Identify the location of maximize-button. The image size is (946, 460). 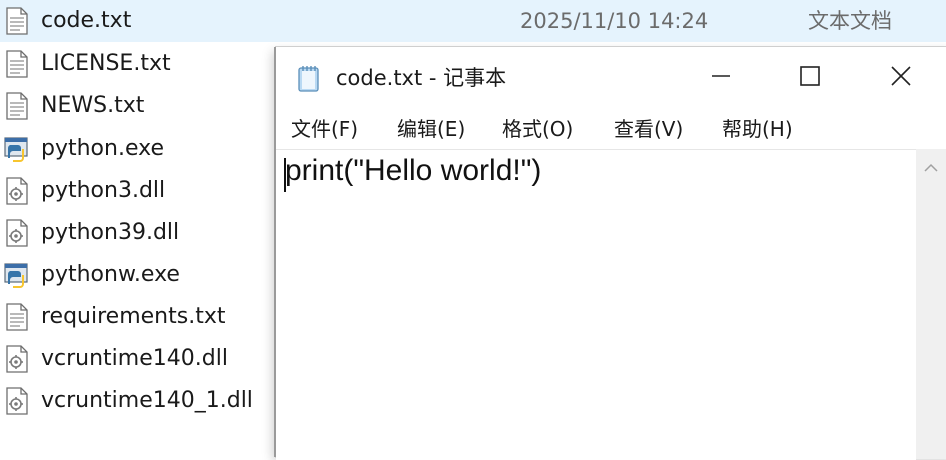
(810, 78).